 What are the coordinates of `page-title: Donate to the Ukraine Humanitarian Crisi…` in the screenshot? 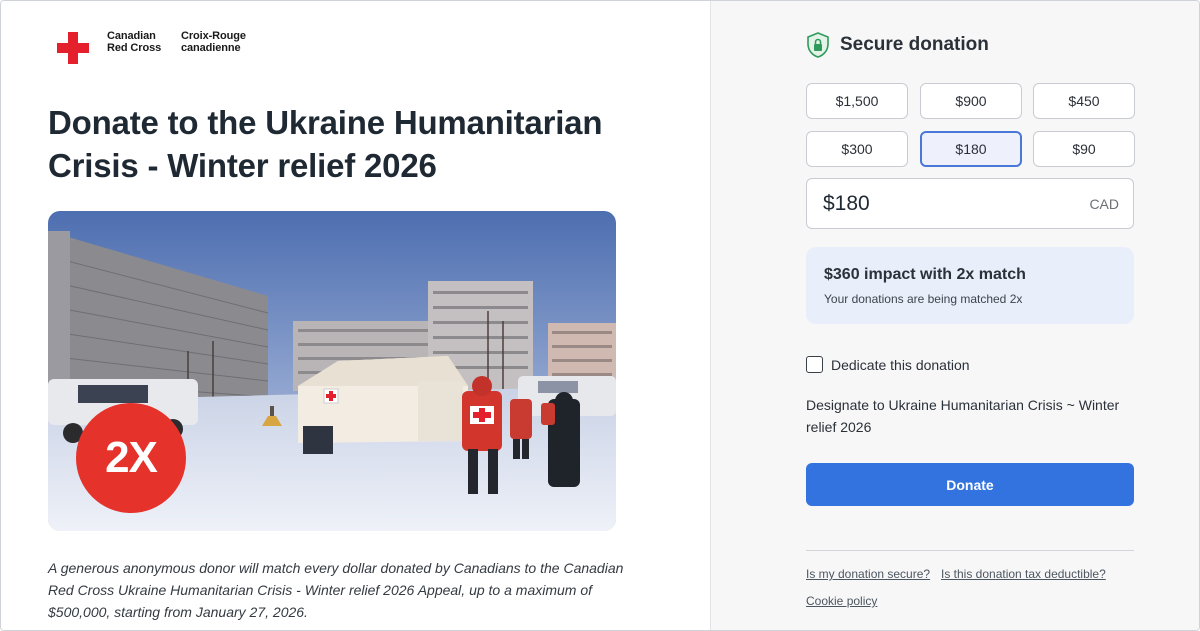 It's located at (325, 144).